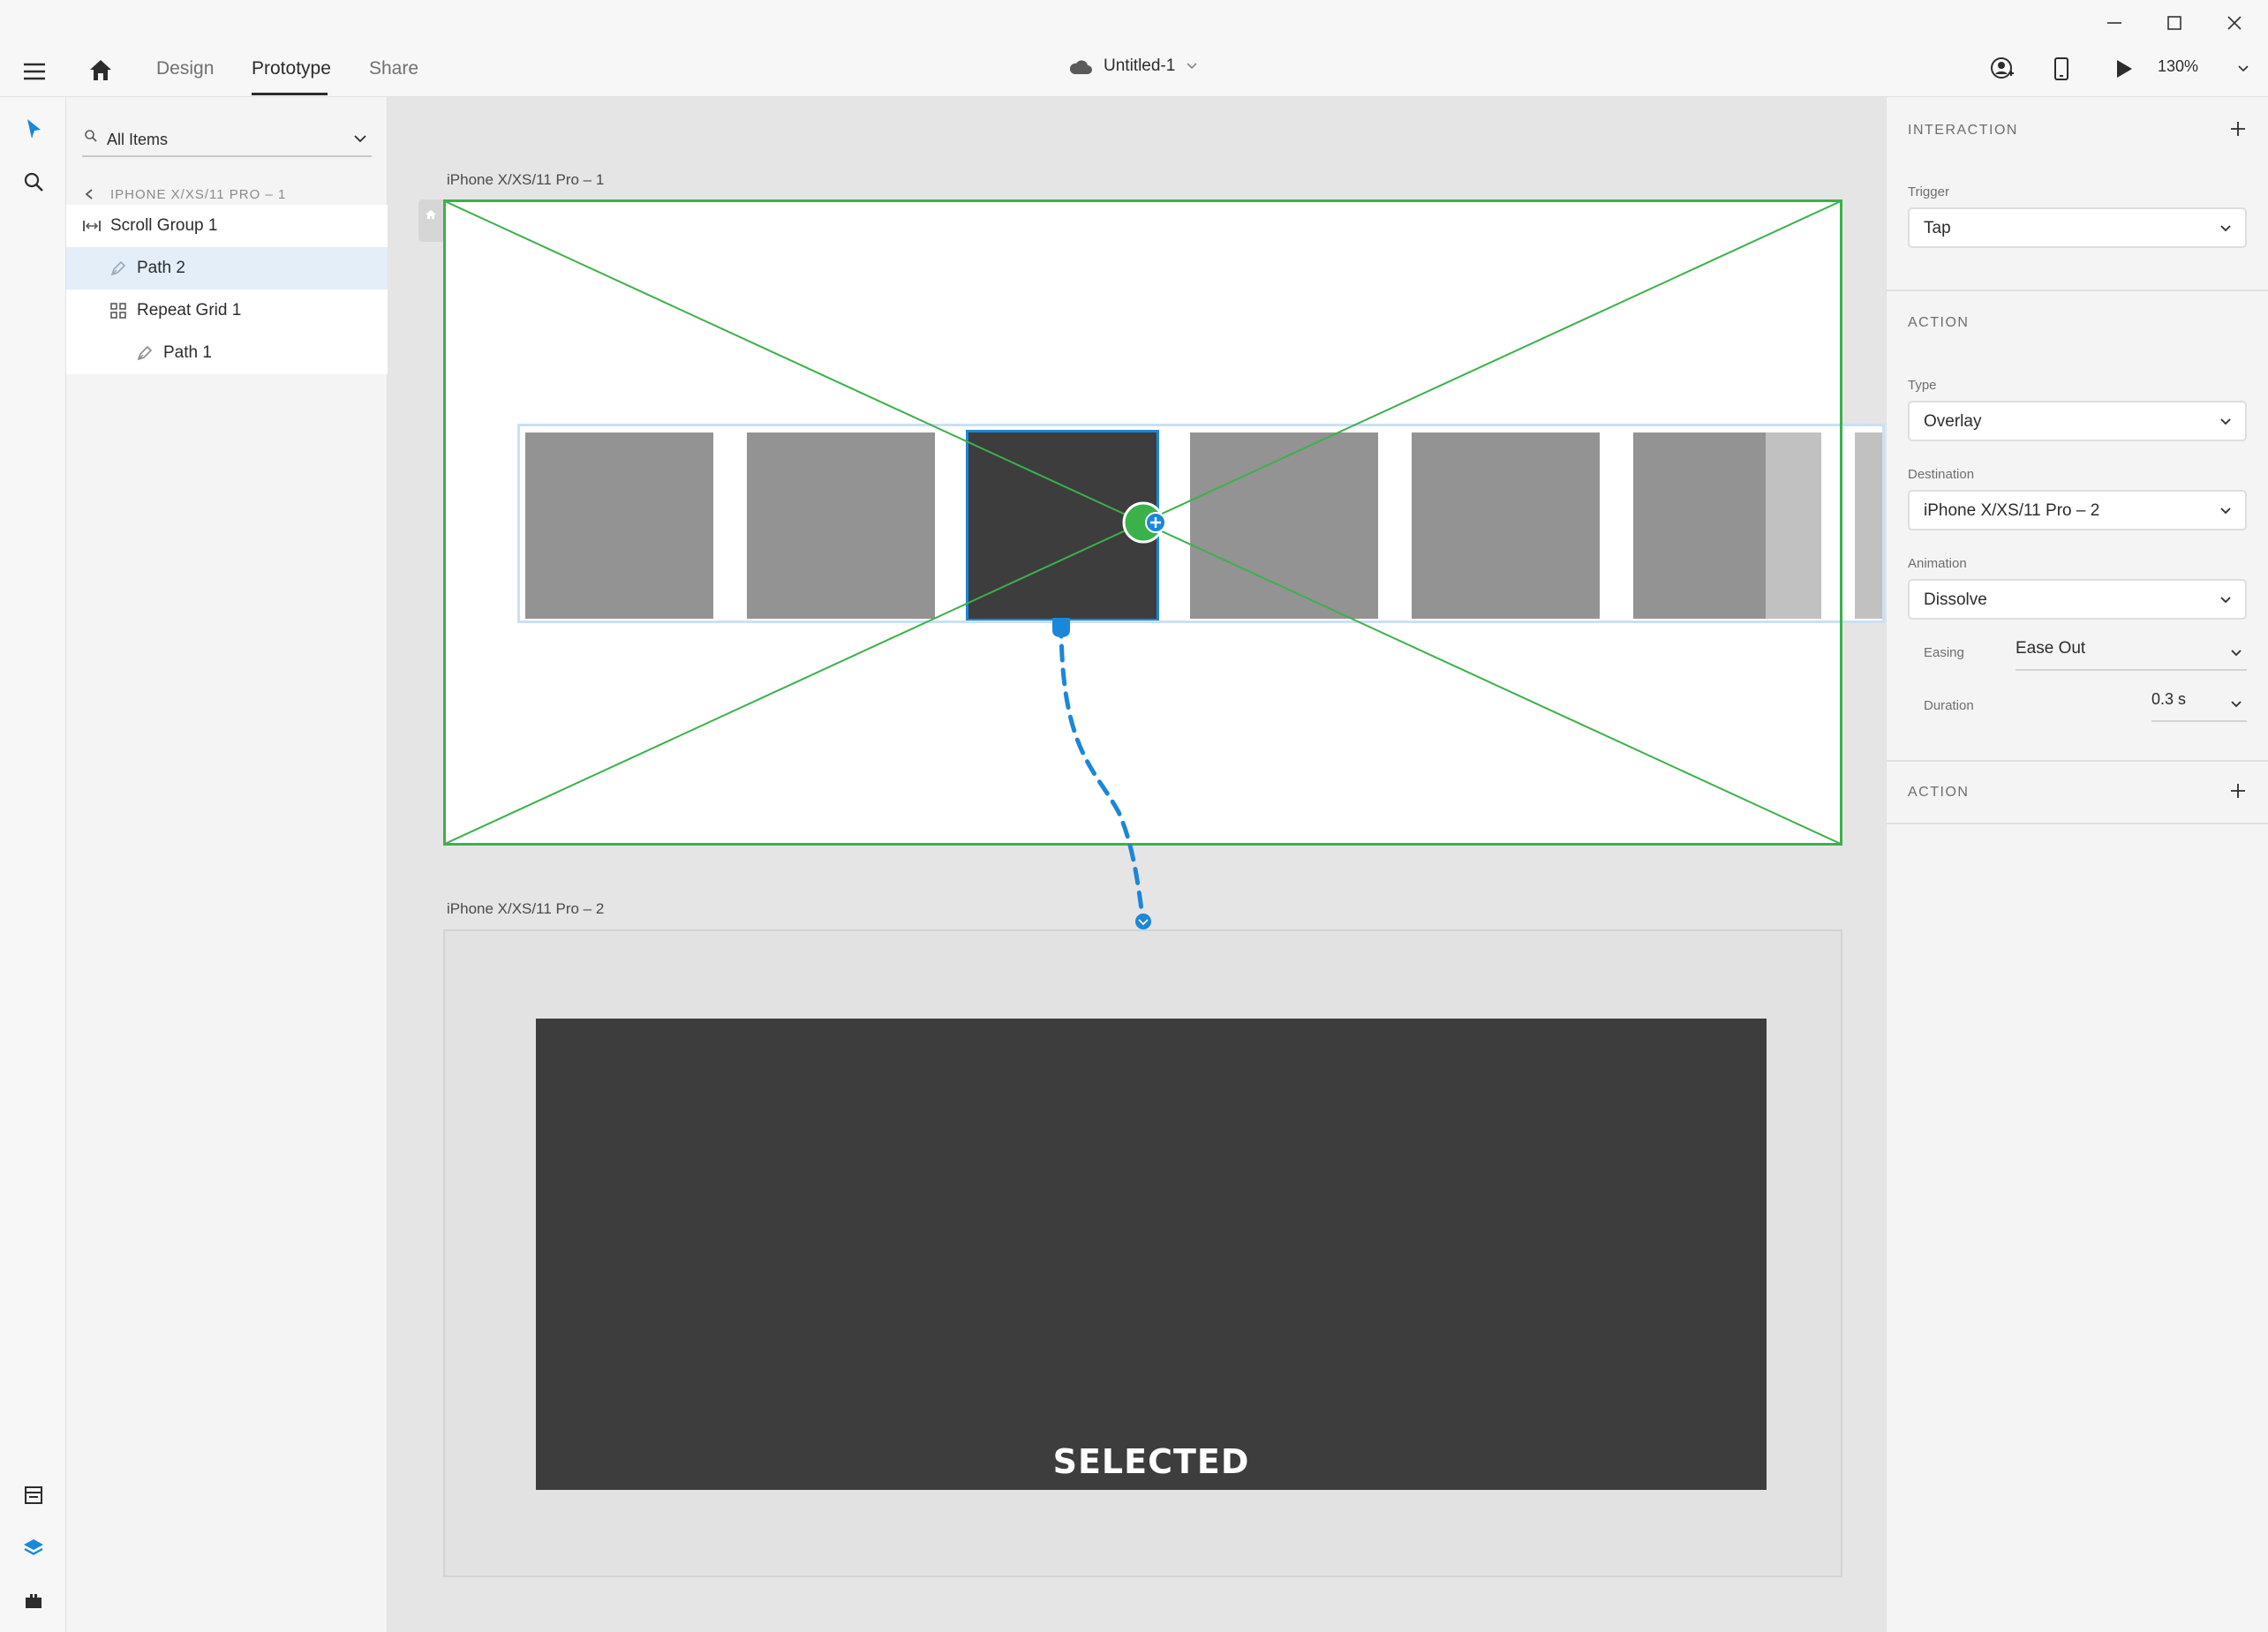 The width and height of the screenshot is (2268, 1632). What do you see at coordinates (1062, 525) in the screenshot?
I see `grid-cell-selected` at bounding box center [1062, 525].